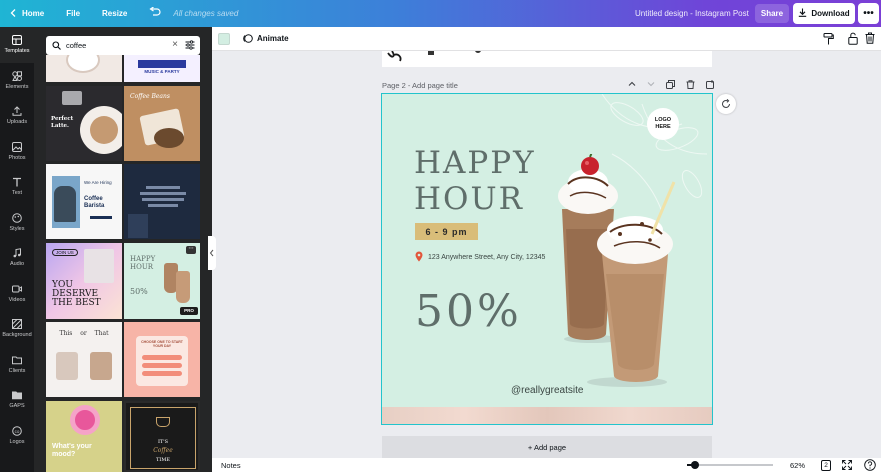  I want to click on template-thumbnail: MUSIC & PARTY, so click(162, 68).